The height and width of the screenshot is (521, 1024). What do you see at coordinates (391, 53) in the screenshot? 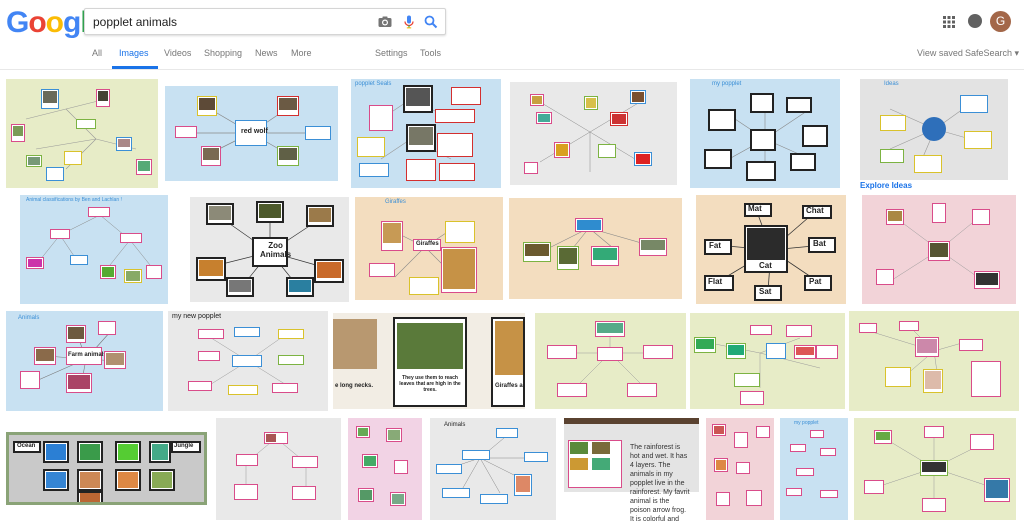
I see `settings-link: Settings` at bounding box center [391, 53].